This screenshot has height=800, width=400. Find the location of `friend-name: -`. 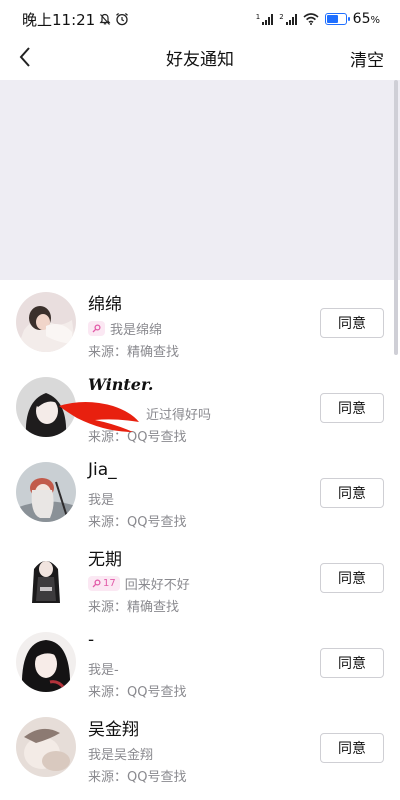

friend-name: - is located at coordinates (91, 640).